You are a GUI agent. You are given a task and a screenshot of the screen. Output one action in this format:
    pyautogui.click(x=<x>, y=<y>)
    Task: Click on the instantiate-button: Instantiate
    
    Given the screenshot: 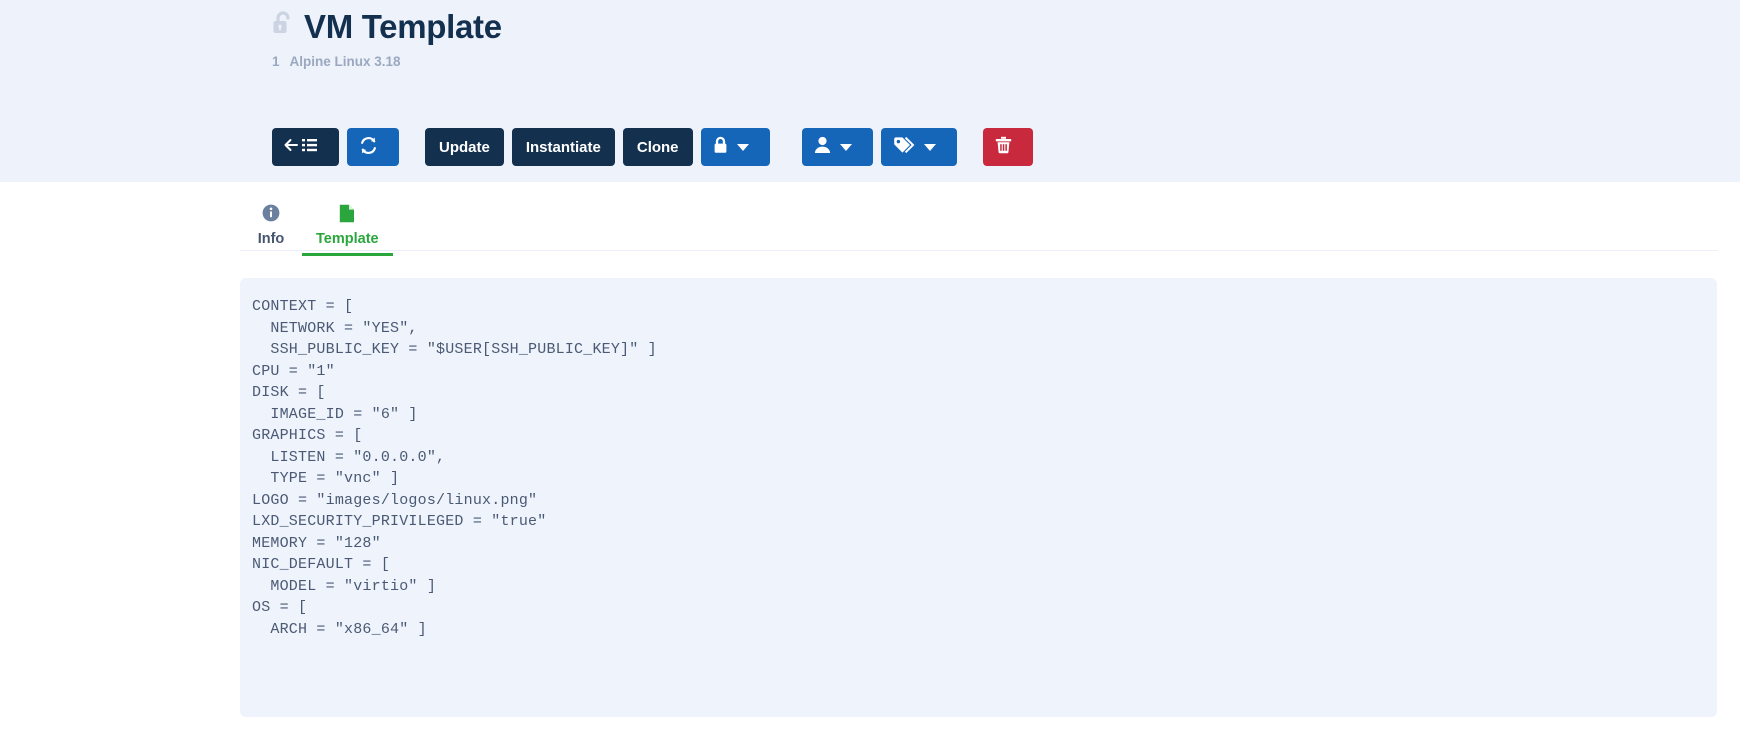 What is the action you would take?
    pyautogui.click(x=563, y=147)
    